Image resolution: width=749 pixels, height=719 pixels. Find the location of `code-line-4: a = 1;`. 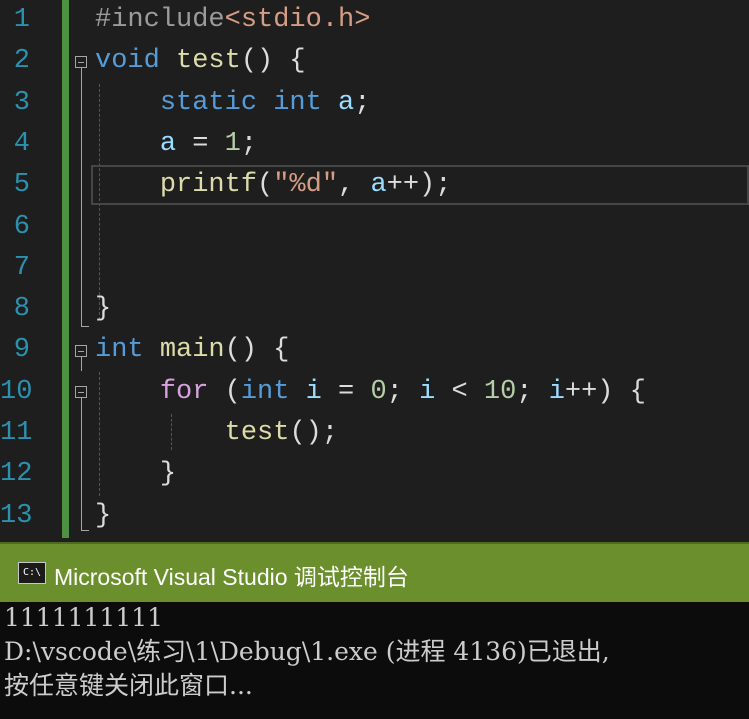

code-line-4: a = 1; is located at coordinates (176, 144).